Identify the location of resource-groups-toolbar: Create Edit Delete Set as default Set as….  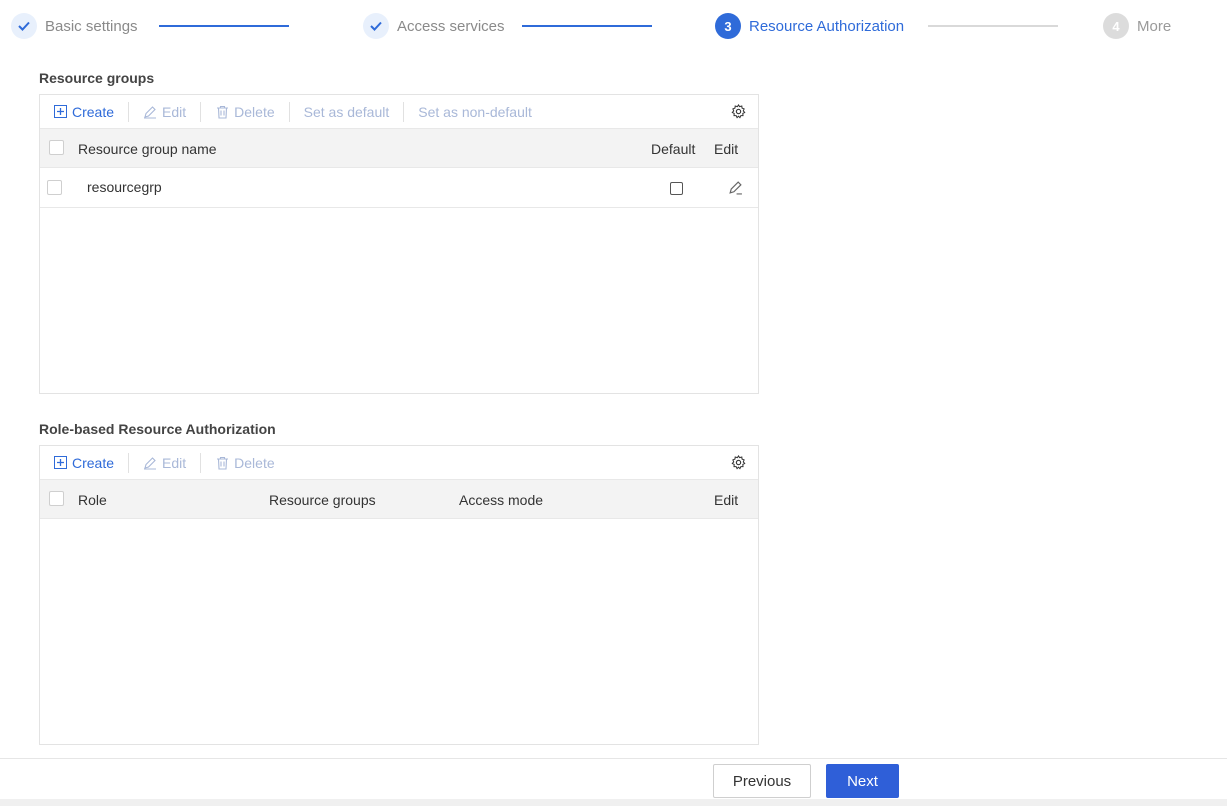
(399, 111).